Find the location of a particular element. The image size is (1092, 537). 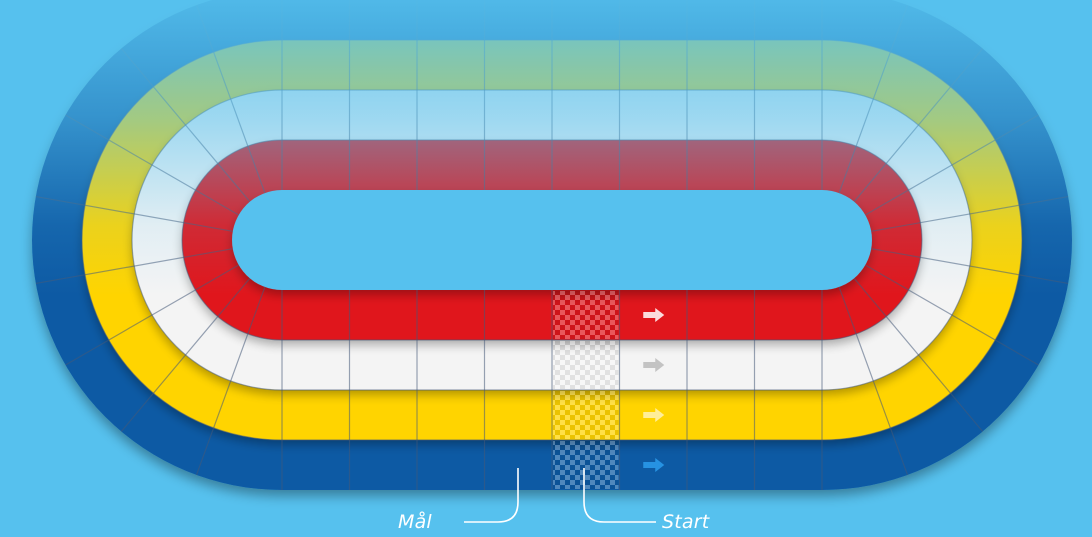

start-label: Start is located at coordinates (686, 522).